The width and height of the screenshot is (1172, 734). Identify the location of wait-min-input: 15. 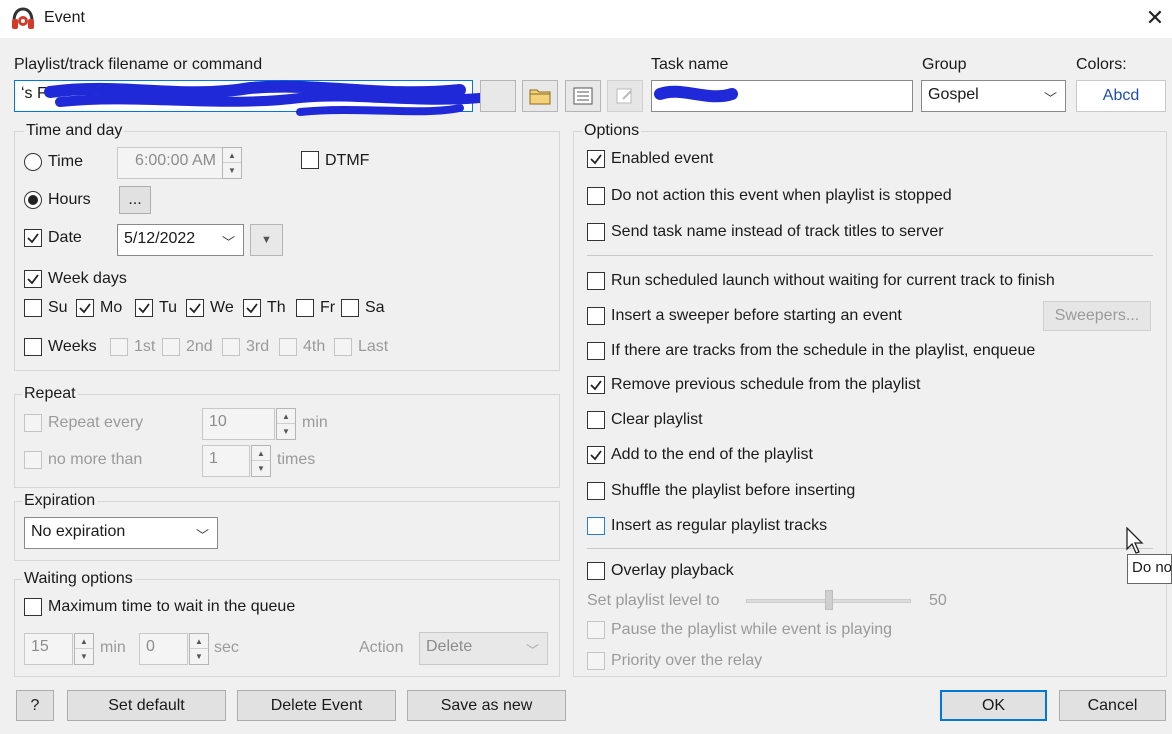
(48, 649).